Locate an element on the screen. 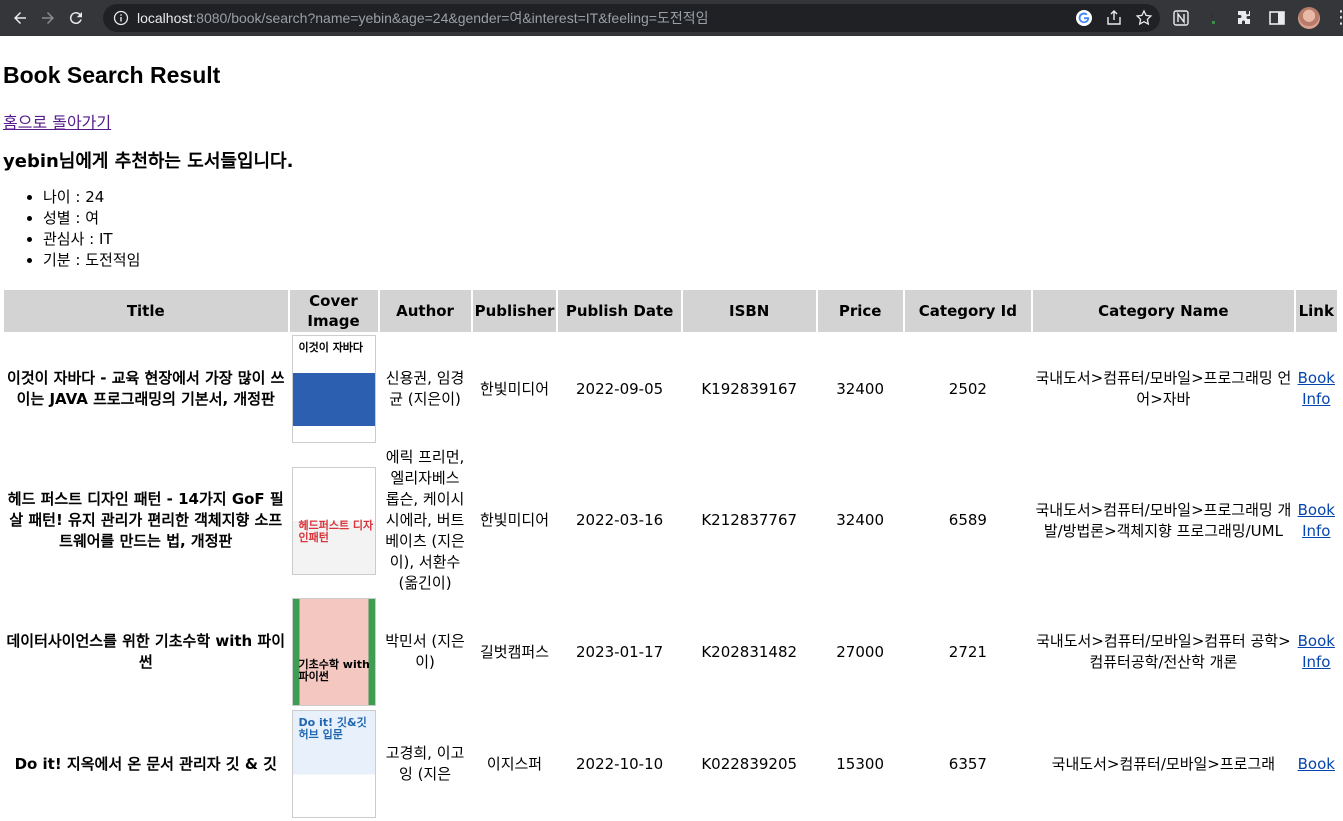 The width and height of the screenshot is (1343, 821). extensions-puzzle-icon is located at coordinates (1245, 18).